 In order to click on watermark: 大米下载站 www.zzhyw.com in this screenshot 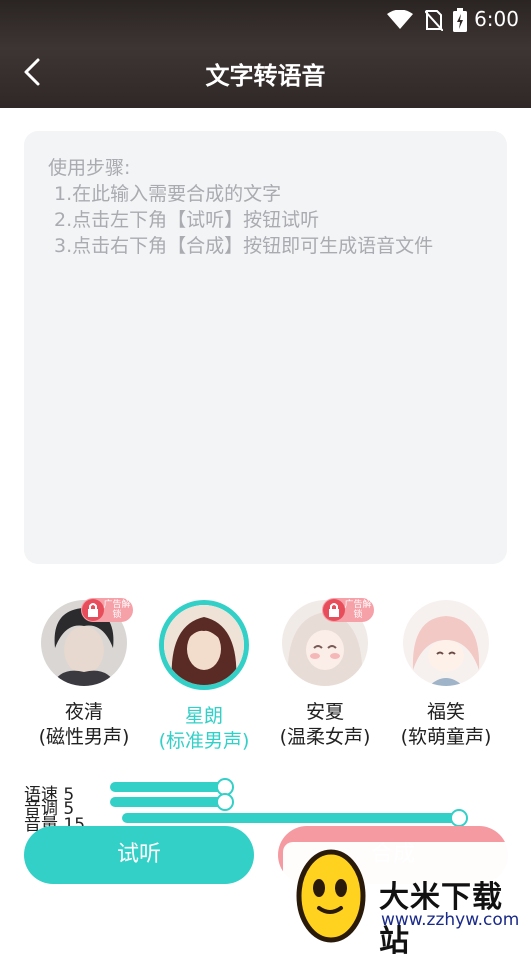, I will do `click(407, 900)`.